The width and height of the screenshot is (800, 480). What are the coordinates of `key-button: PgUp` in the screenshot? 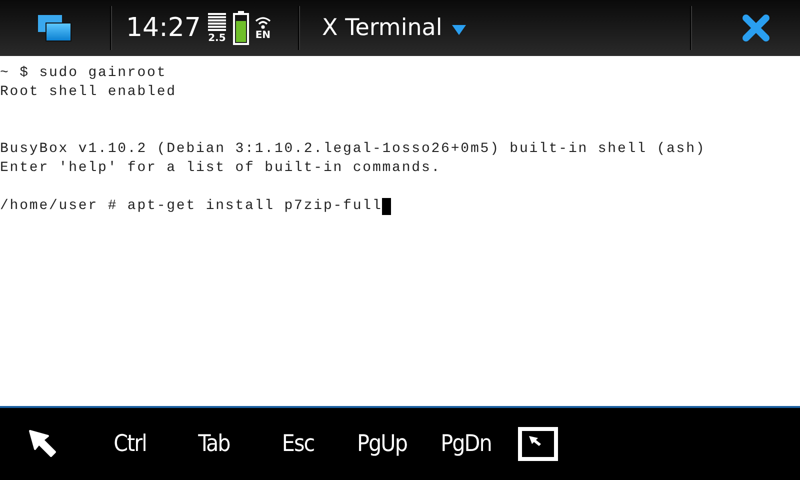 It's located at (382, 444).